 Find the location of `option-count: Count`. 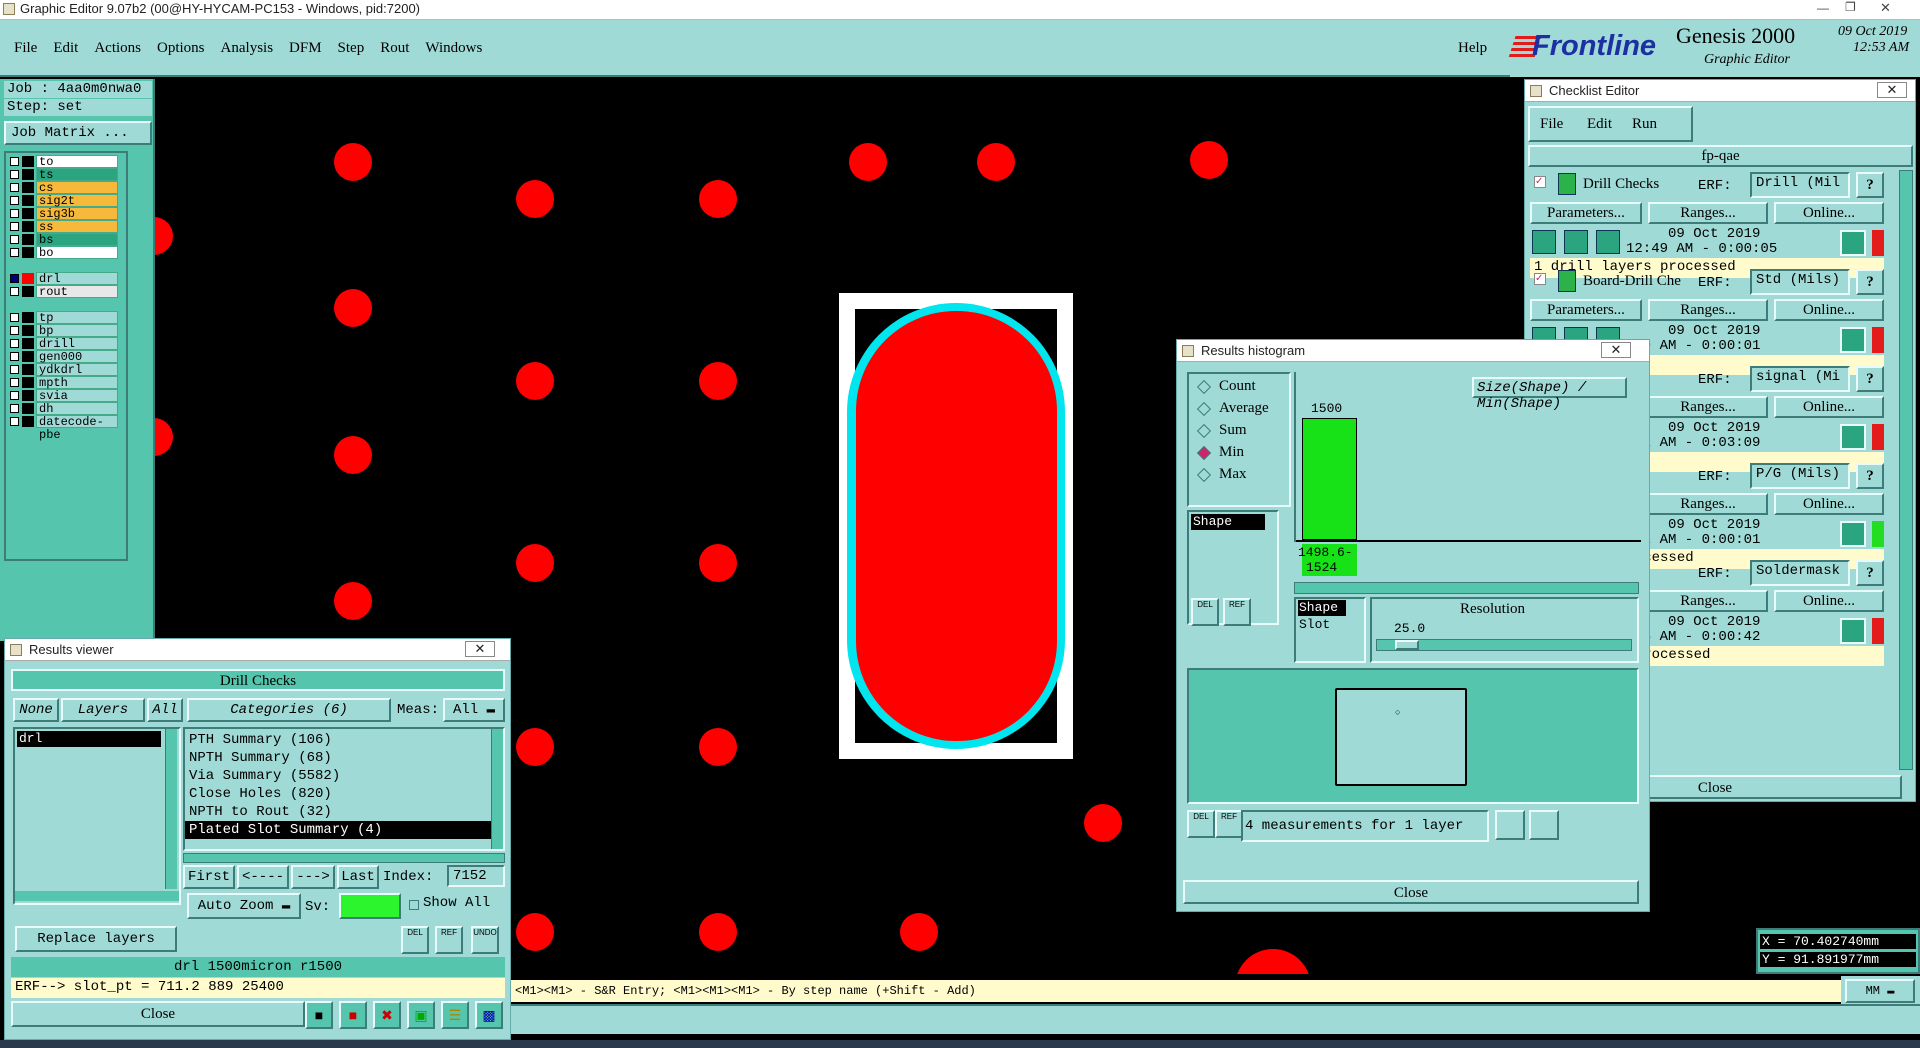

option-count: Count is located at coordinates (1226, 386).